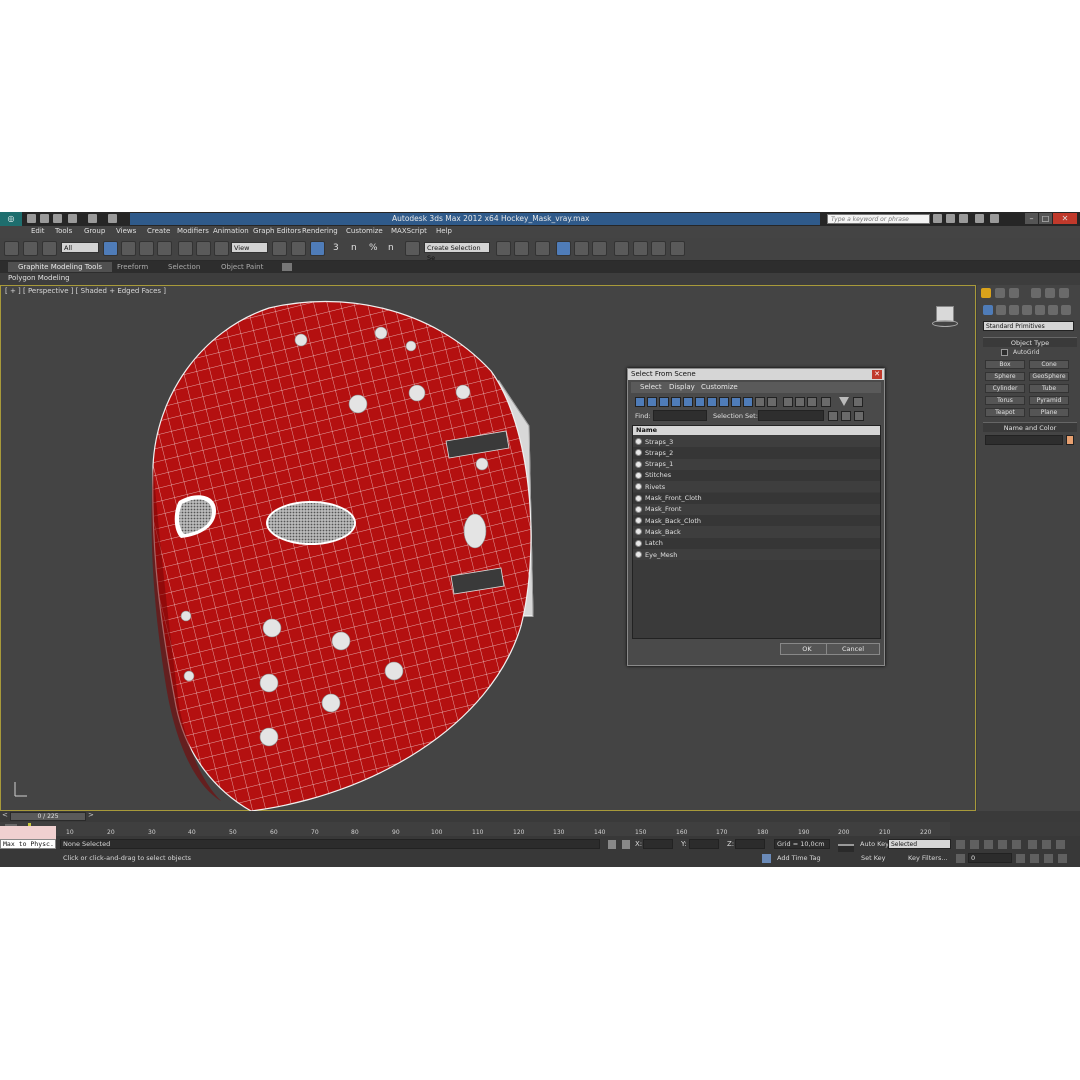 The image size is (1080, 1080). I want to click on display-groups-icon, so click(712, 402).